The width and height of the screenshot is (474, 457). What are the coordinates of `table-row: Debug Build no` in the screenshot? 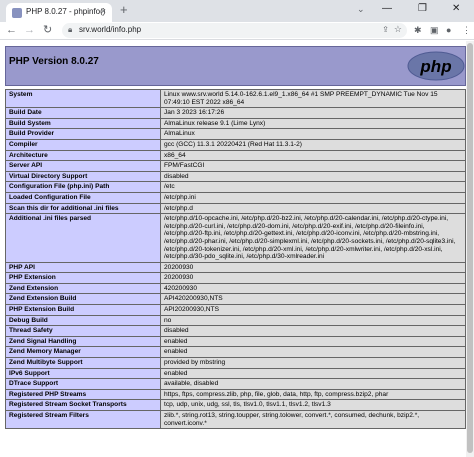 It's located at (235, 320).